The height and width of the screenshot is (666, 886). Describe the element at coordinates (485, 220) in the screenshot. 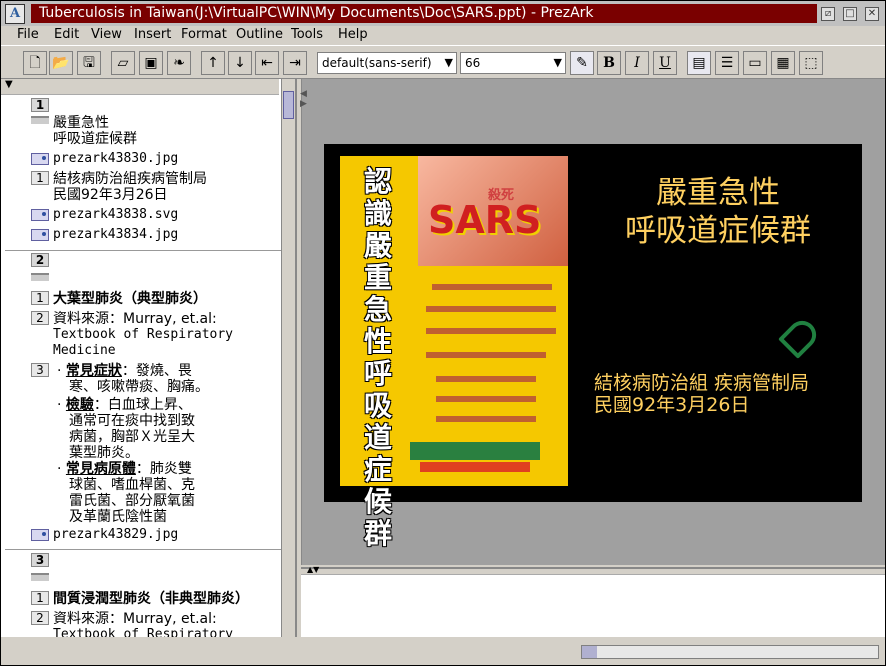

I see `poster-sars-logo: SARS` at that location.